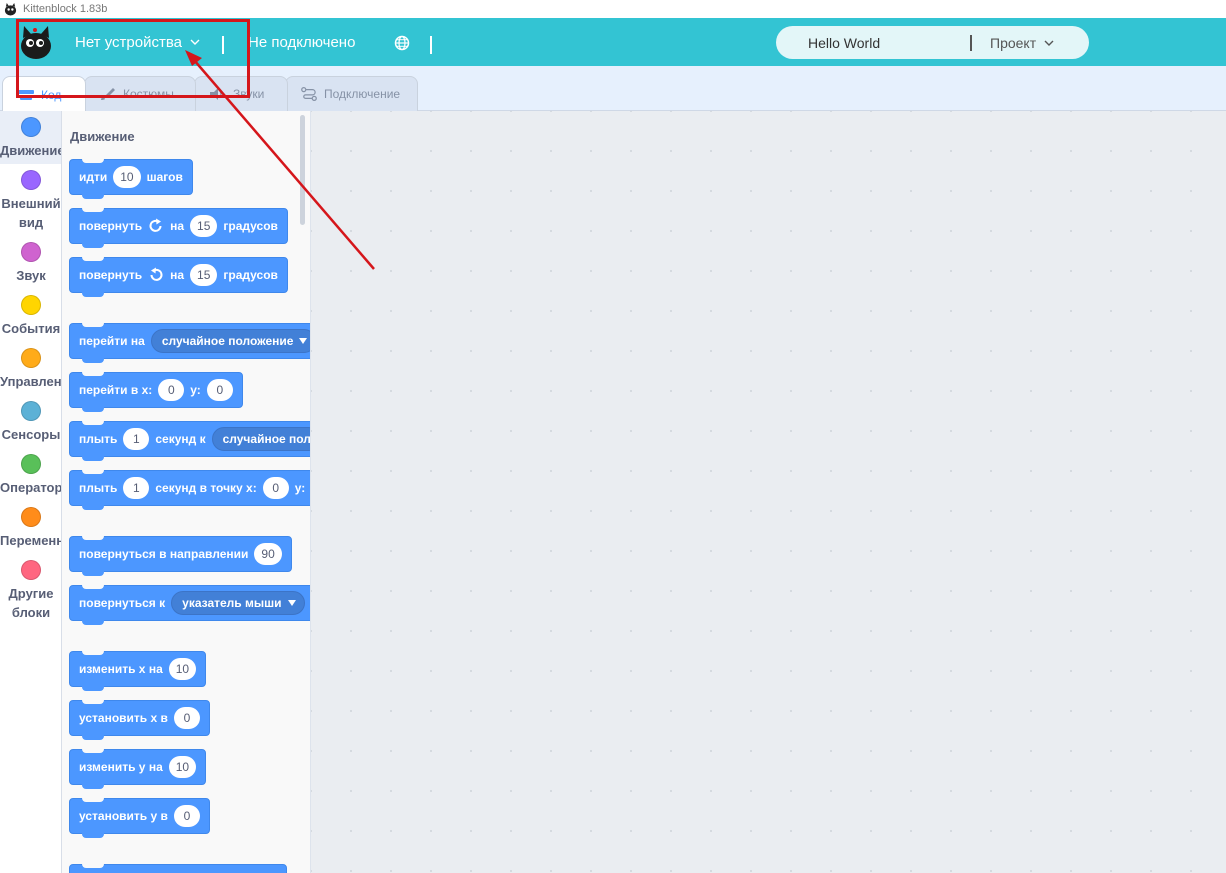 This screenshot has height=873, width=1226. I want to click on category-label: Сенсоры, so click(31, 434).